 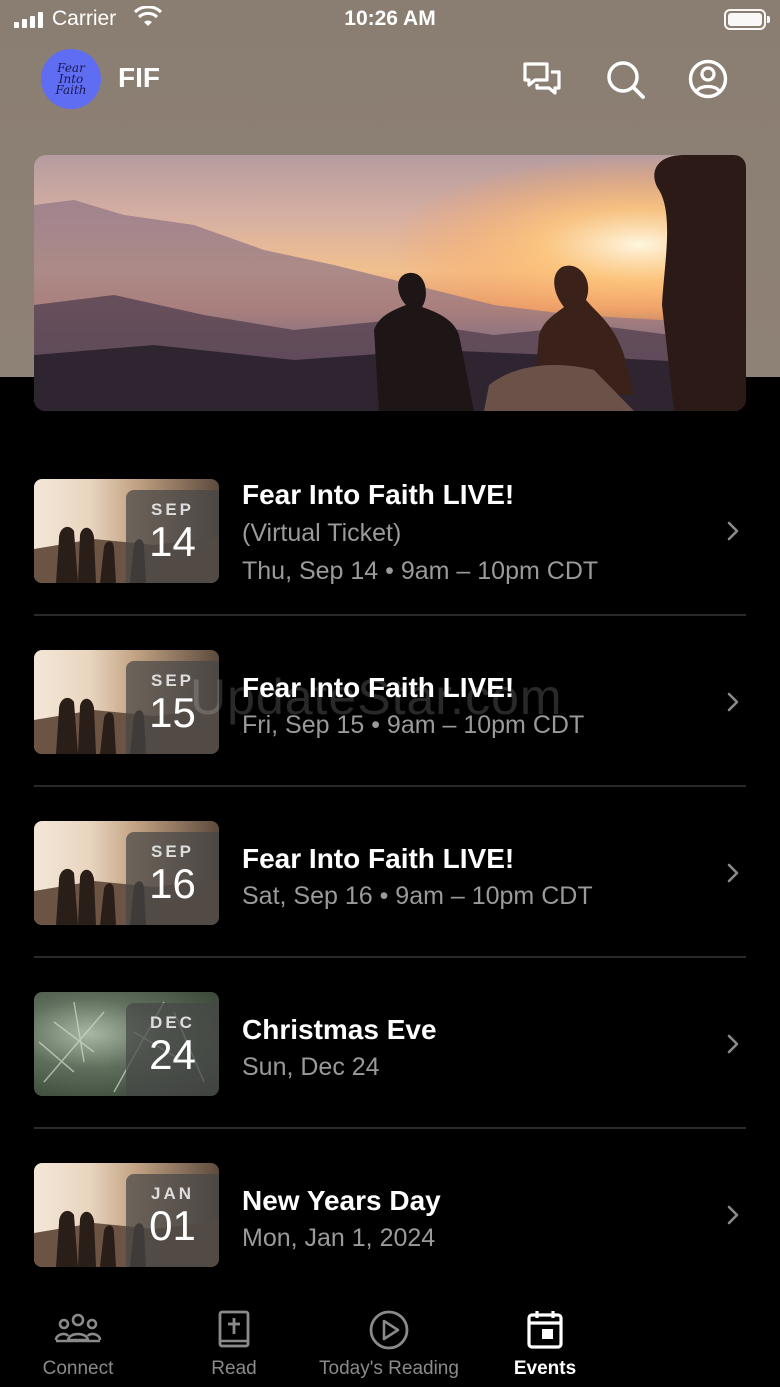 I want to click on tab-todays-reading-label: Today's Reading, so click(x=389, y=1368).